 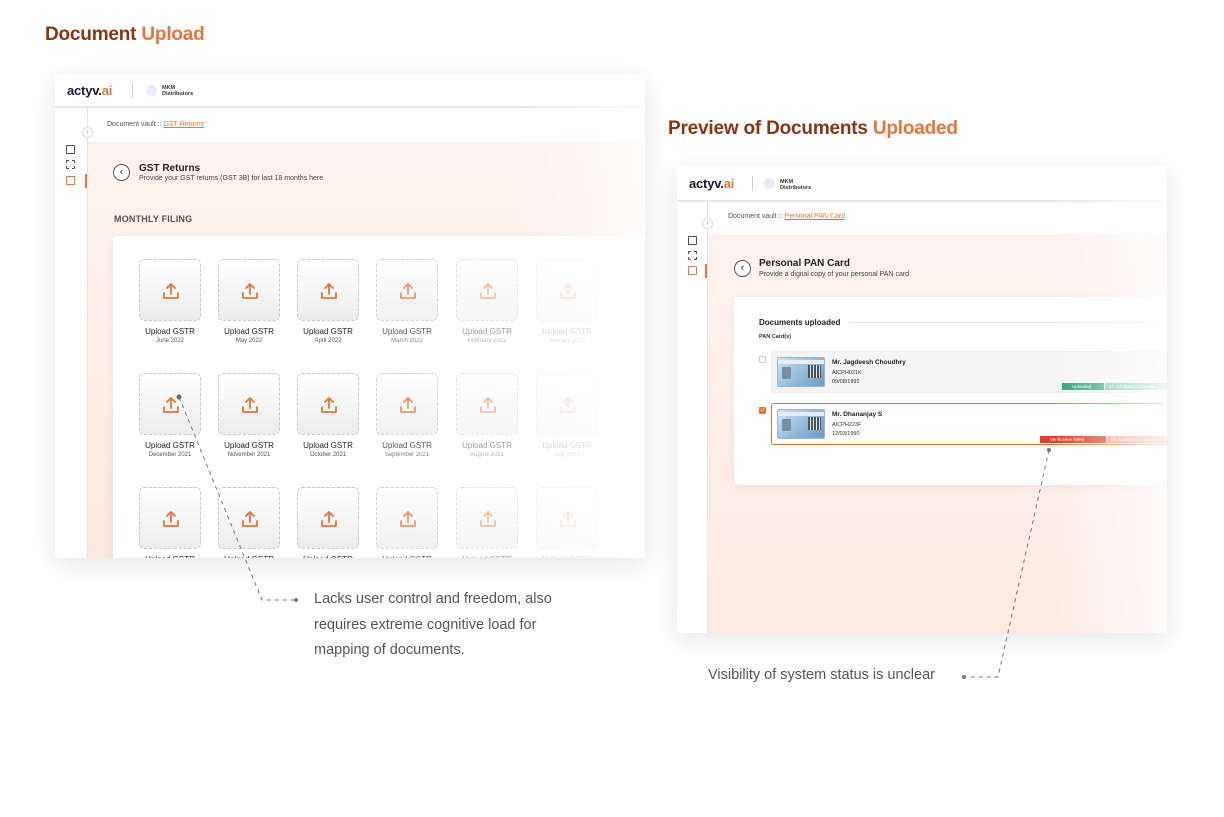 I want to click on annotation-leader-right, so click(x=1008, y=563).